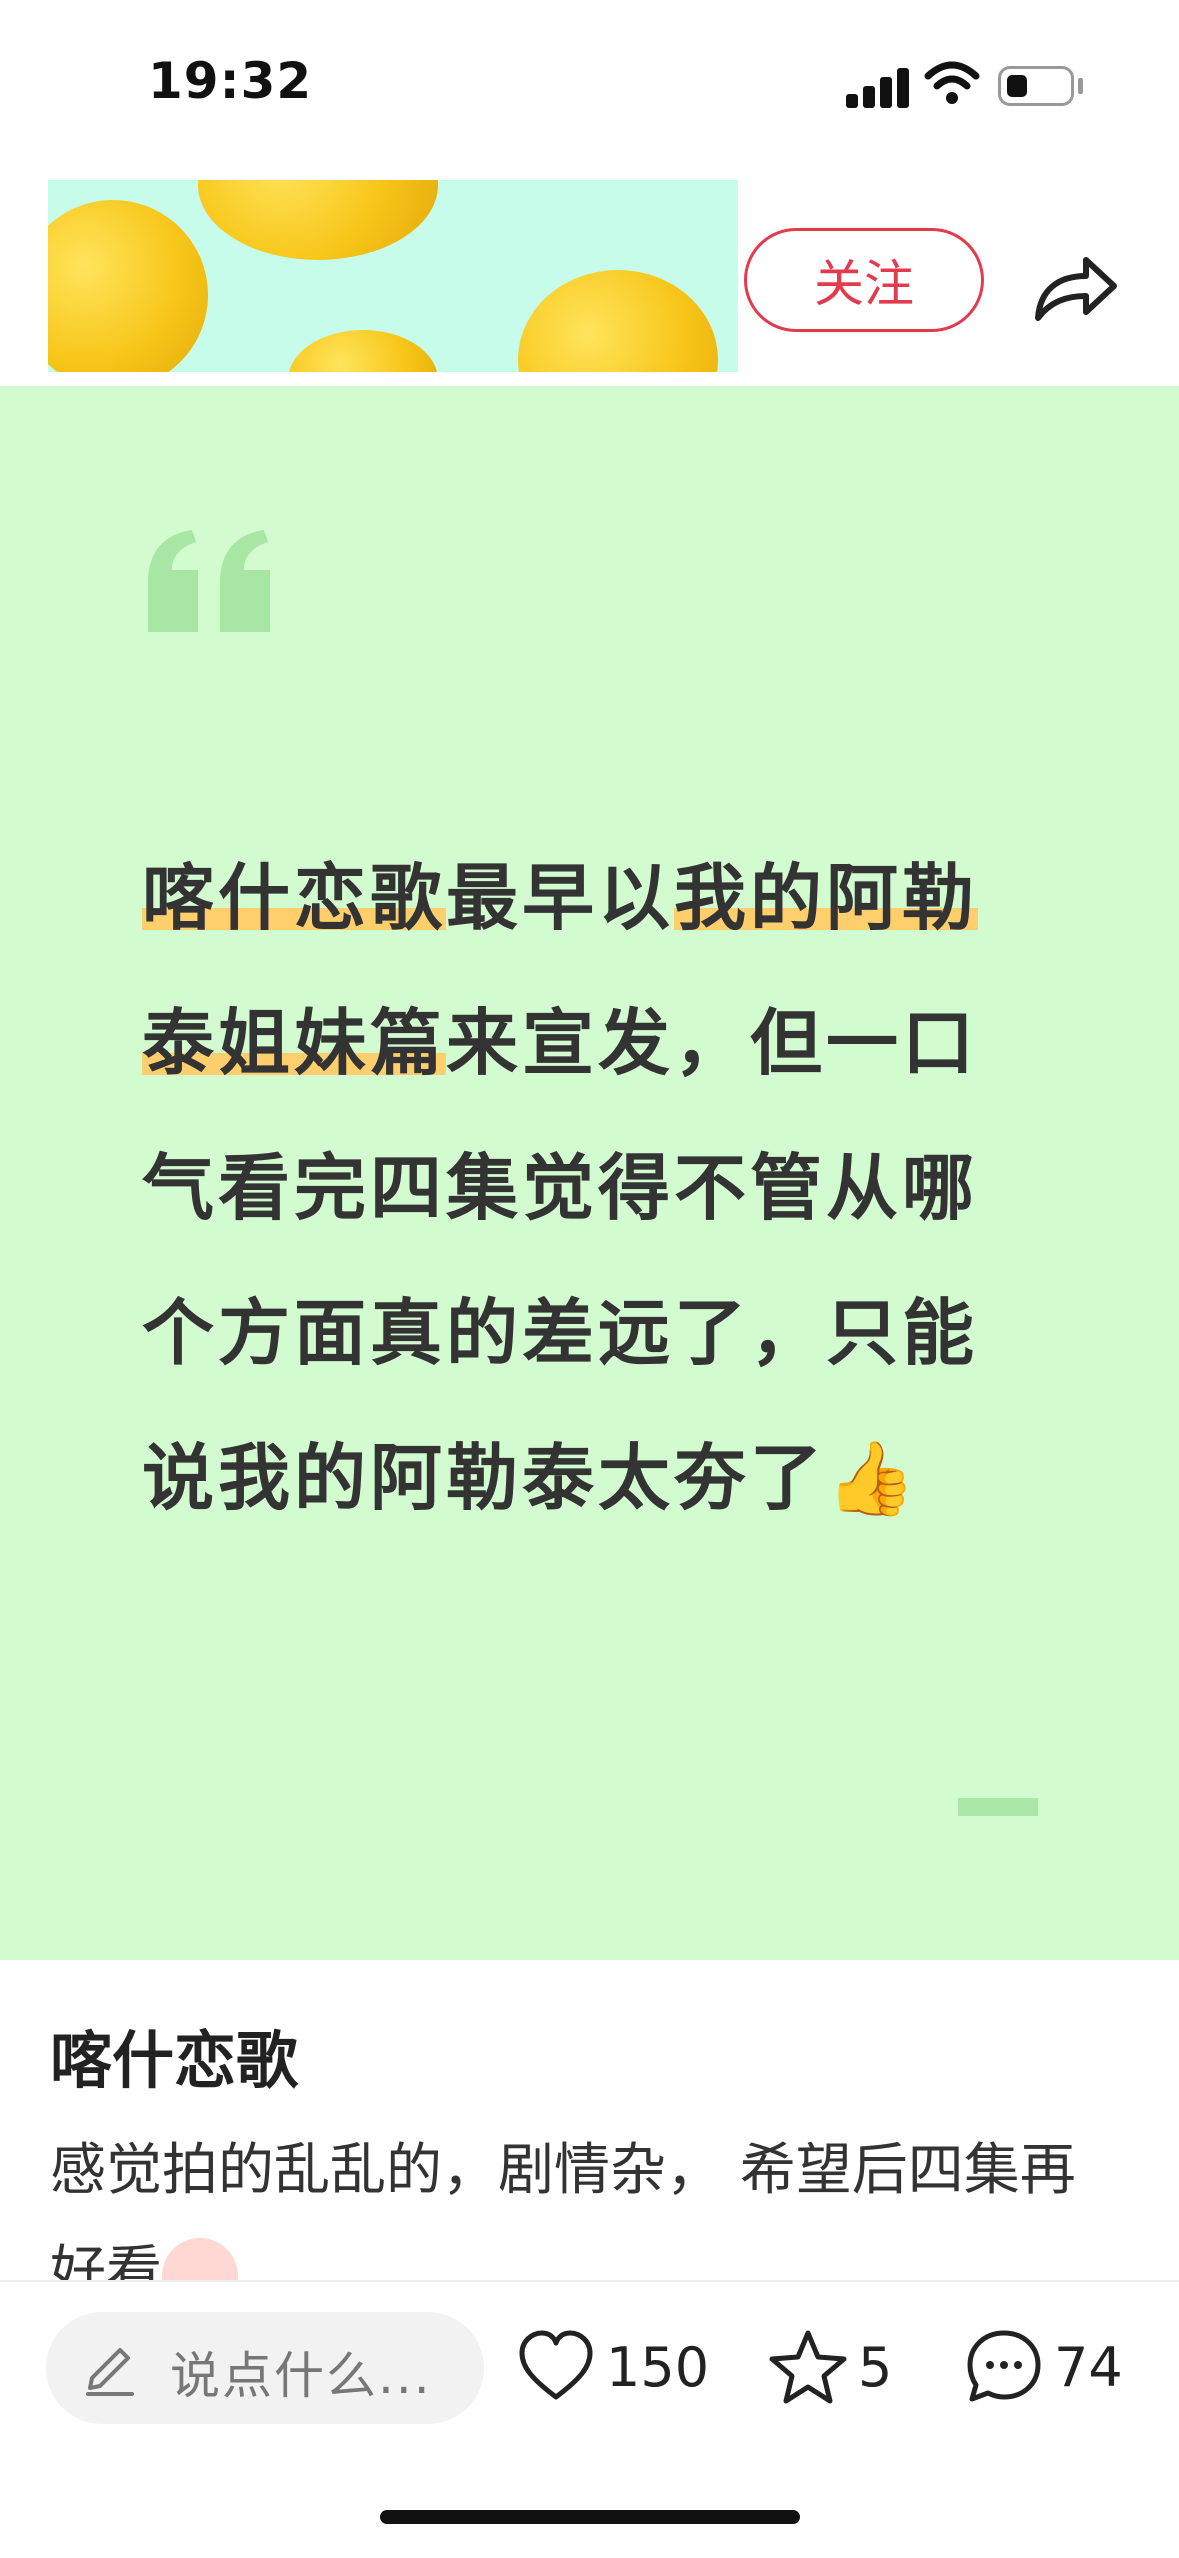 This screenshot has width=1179, height=2558. What do you see at coordinates (1043, 2367) in the screenshot?
I see `comment-button: 74` at bounding box center [1043, 2367].